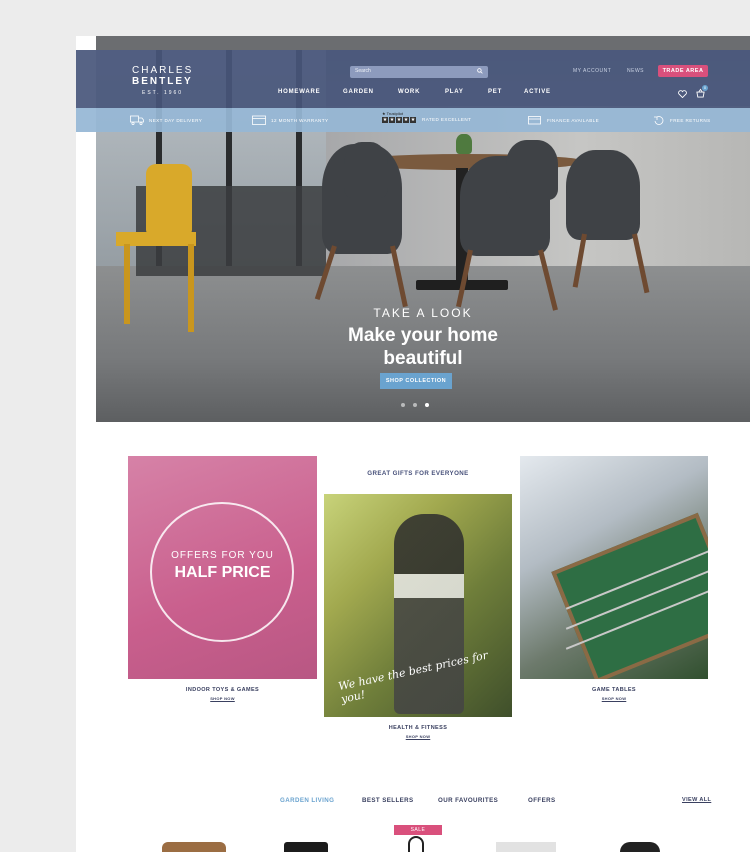 The width and height of the screenshot is (750, 852). What do you see at coordinates (358, 92) in the screenshot?
I see `nav-garden: GARDEN` at bounding box center [358, 92].